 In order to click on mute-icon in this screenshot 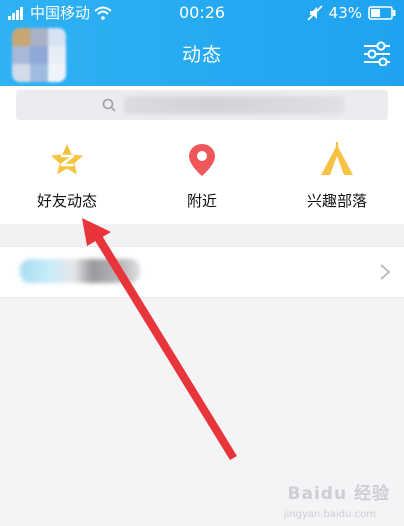, I will do `click(315, 13)`.